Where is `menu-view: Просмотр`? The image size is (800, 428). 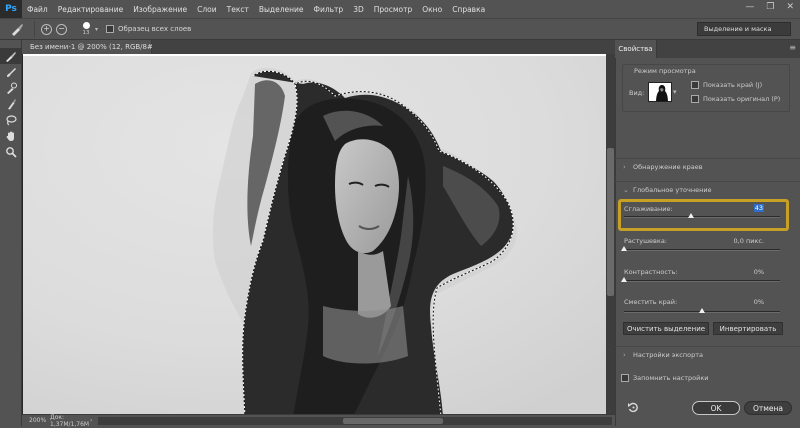
menu-view: Просмотр is located at coordinates (393, 9).